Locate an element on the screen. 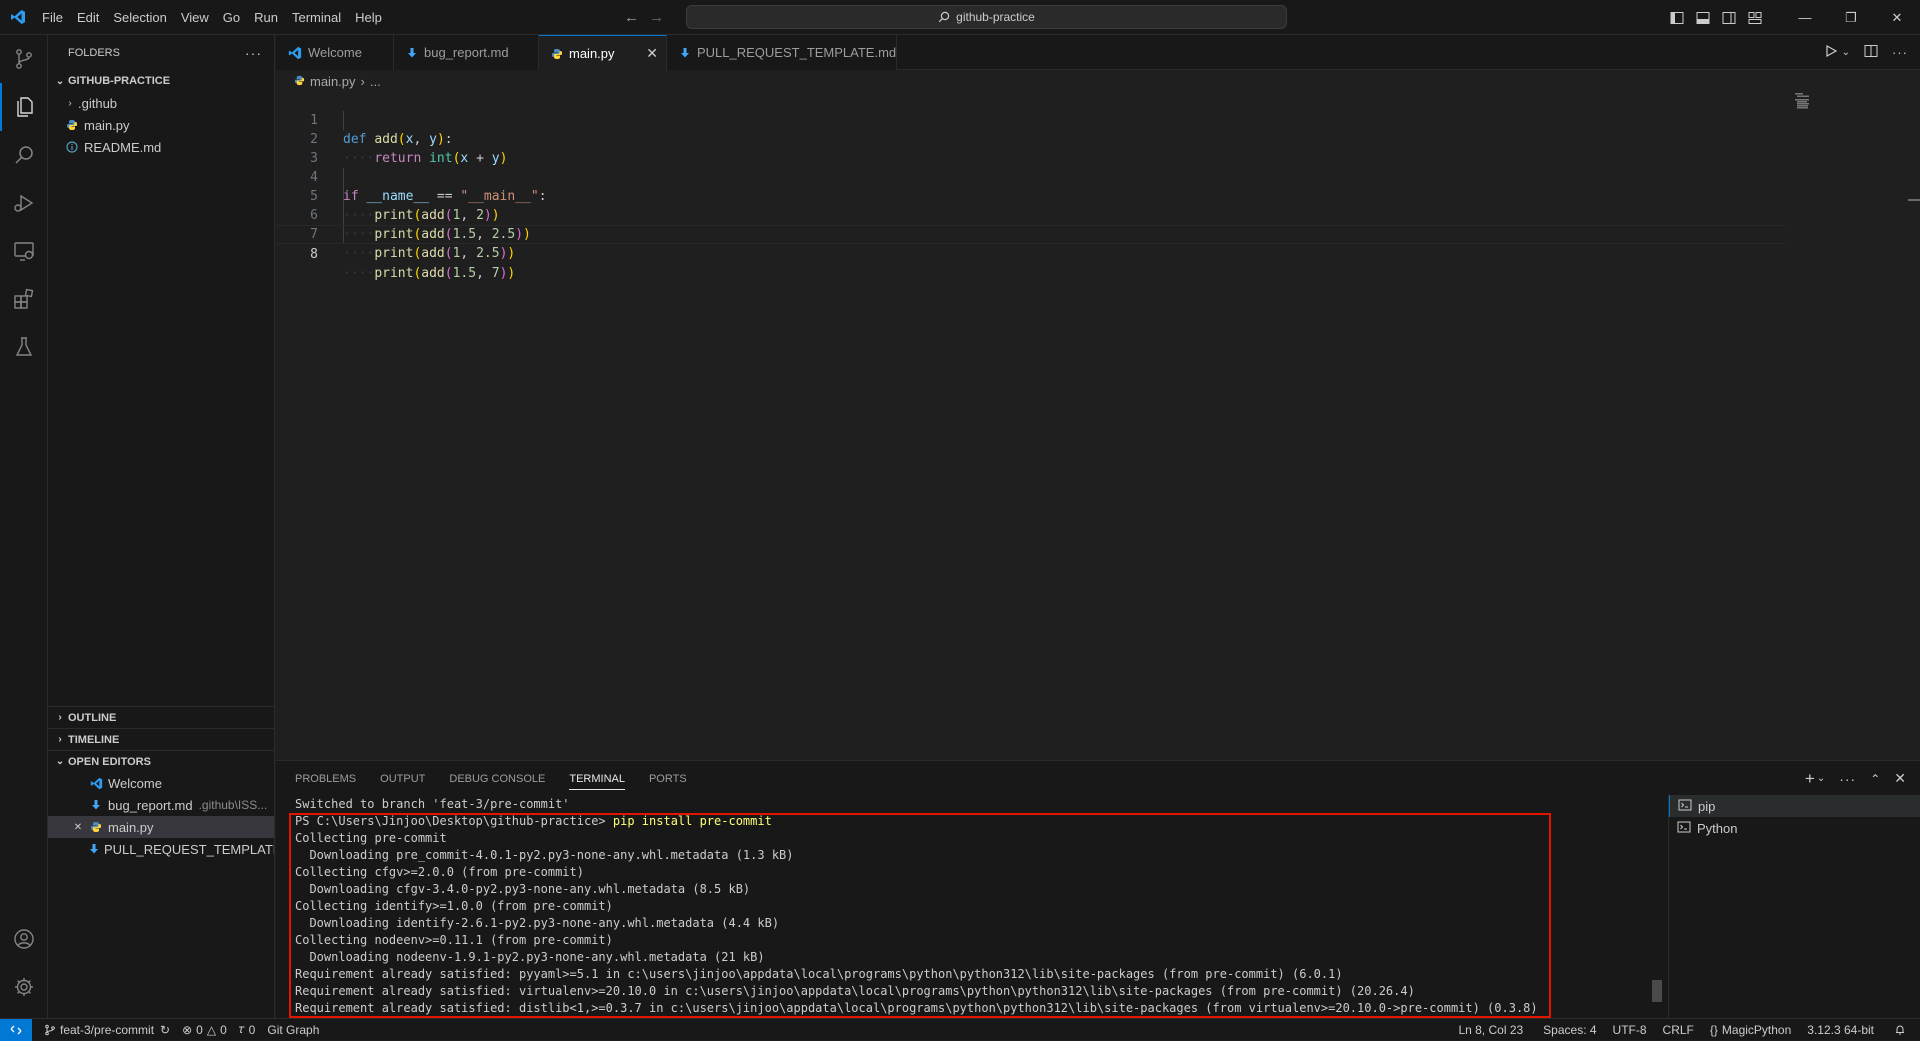 Image resolution: width=1920 pixels, height=1041 pixels. tab-debug-console: DEBUG CONSOLE is located at coordinates (497, 778).